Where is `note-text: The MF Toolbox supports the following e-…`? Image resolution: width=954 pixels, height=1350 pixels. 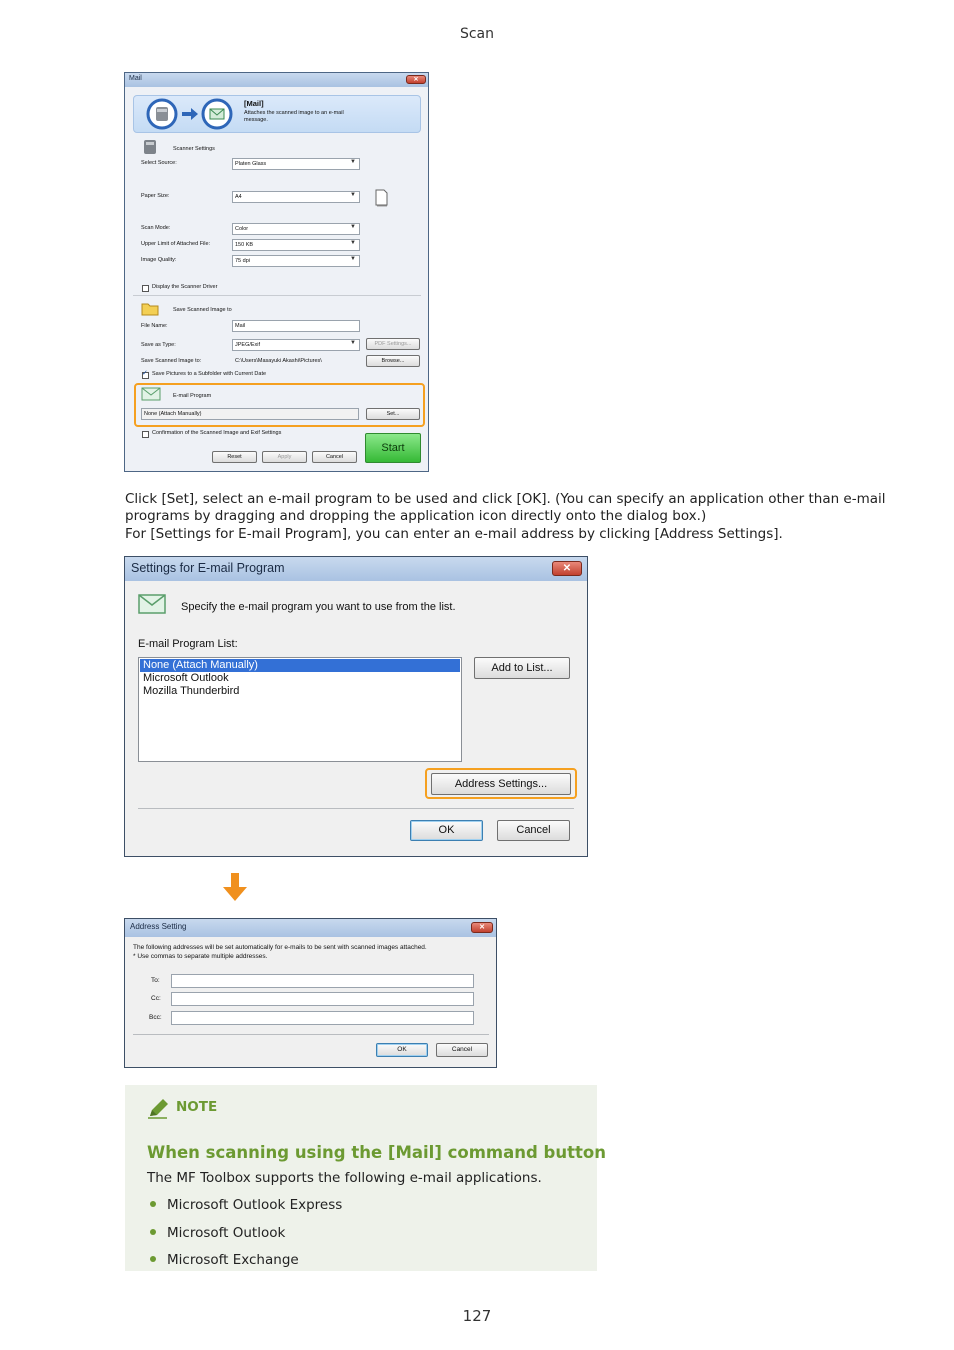
note-text: The MF Toolbox supports the following e-… is located at coordinates (344, 1178).